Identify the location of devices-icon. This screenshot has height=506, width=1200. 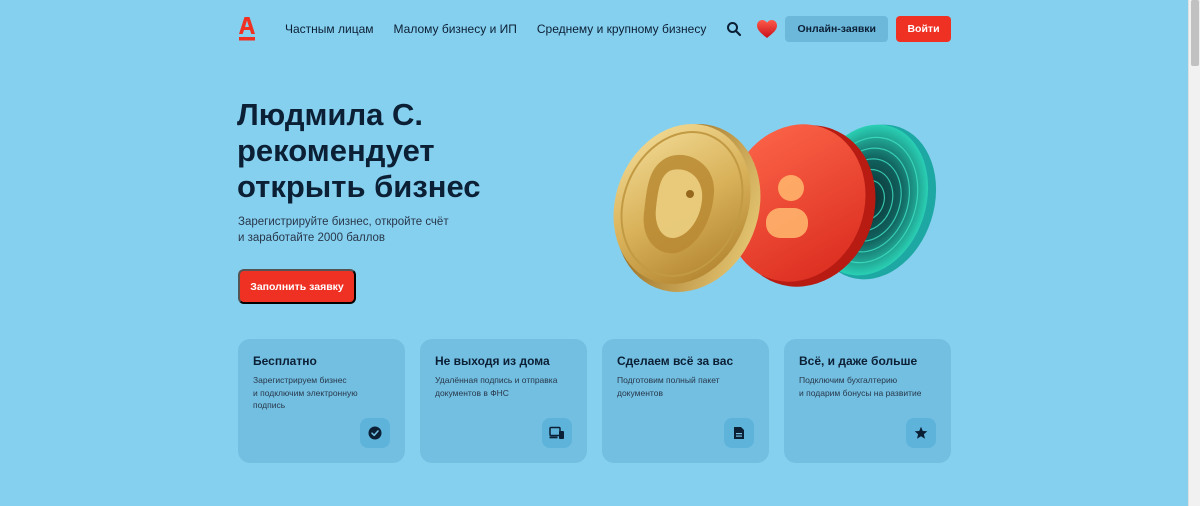
(557, 433).